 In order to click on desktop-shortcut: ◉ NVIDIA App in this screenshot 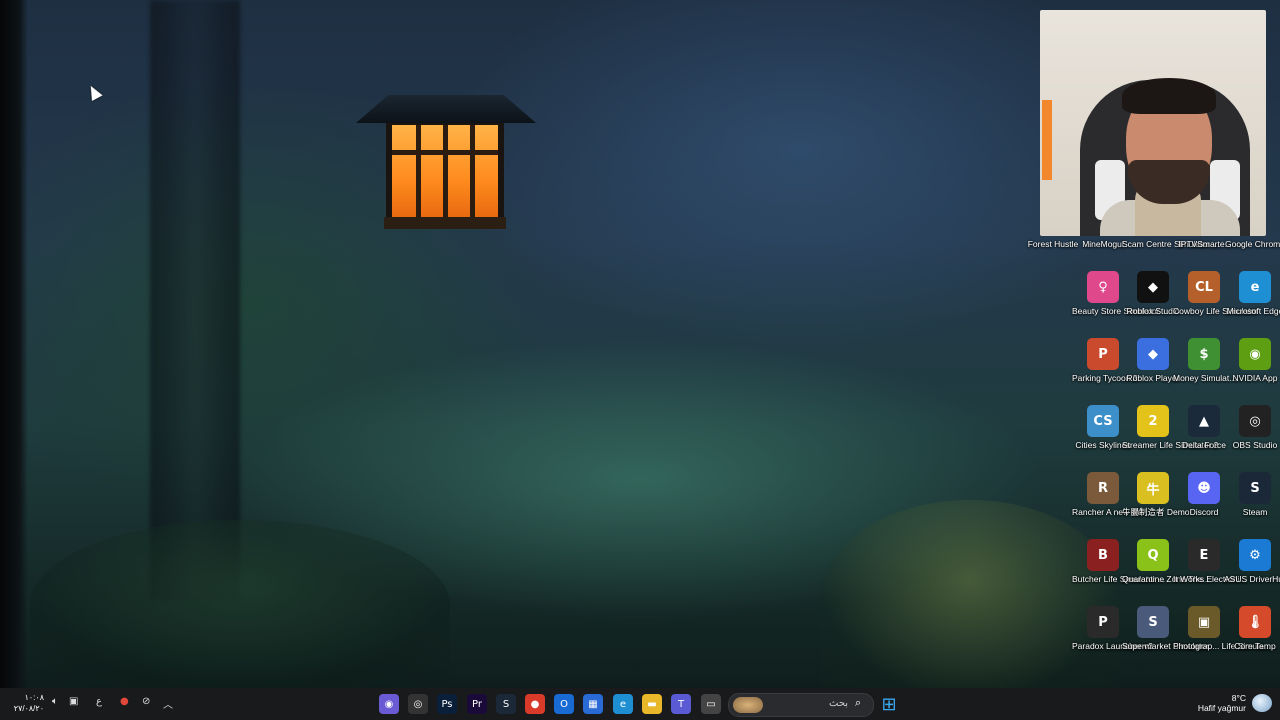, I will do `click(1255, 360)`.